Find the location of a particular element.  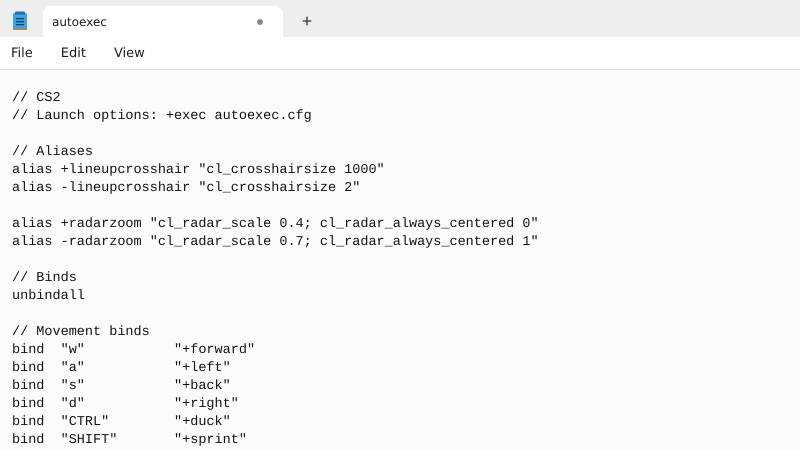

code-line: bind "s" "+back" is located at coordinates (121, 387).